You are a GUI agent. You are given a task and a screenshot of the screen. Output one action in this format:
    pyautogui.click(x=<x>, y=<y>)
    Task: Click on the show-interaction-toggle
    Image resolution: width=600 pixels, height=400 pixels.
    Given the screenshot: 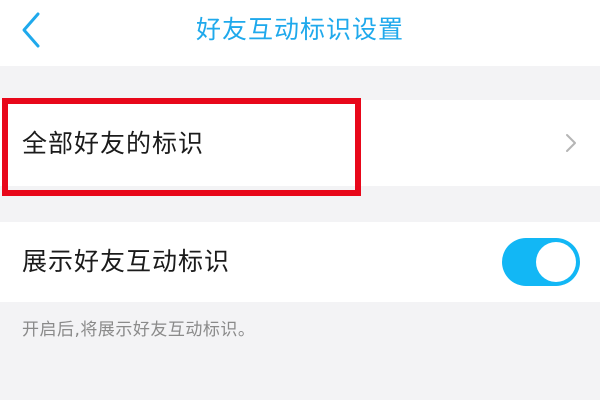 What is the action you would take?
    pyautogui.click(x=541, y=262)
    